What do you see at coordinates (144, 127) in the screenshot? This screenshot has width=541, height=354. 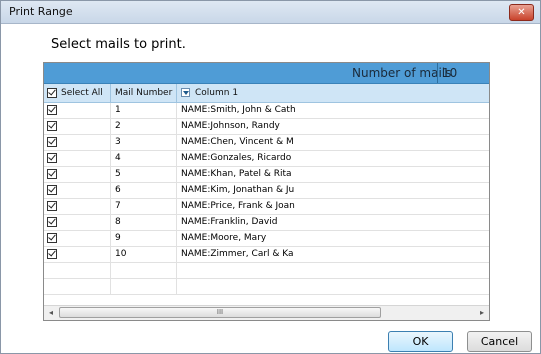 I see `mail-number-cell: 2` at bounding box center [144, 127].